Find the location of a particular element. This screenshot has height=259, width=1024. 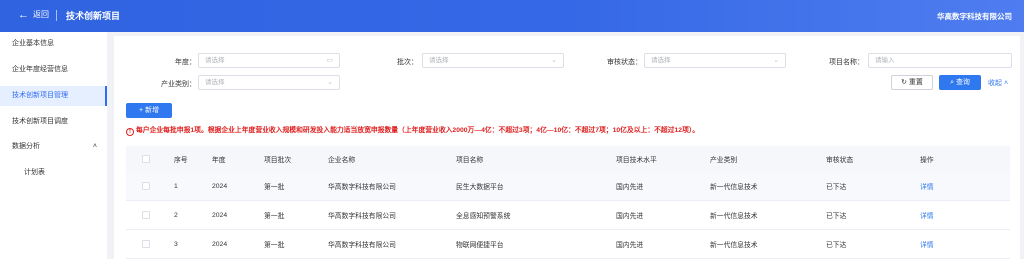

column-header: 审核状态 is located at coordinates (840, 160).